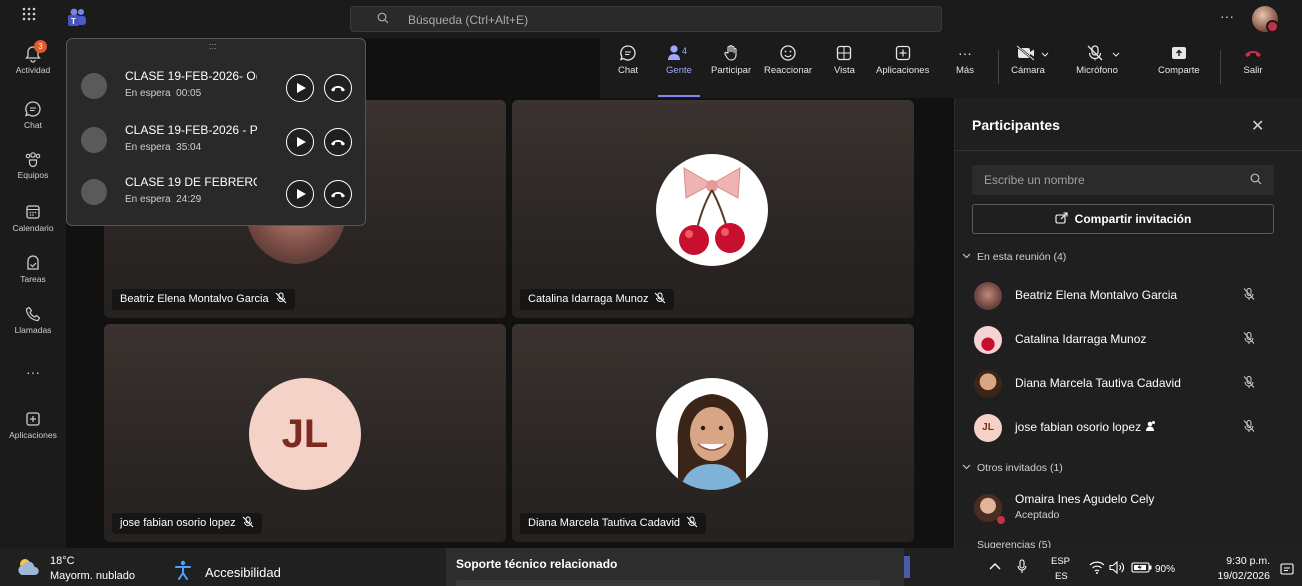 This screenshot has height=586, width=1302. What do you see at coordinates (1179, 60) in the screenshot?
I see `share-button: Comparte` at bounding box center [1179, 60].